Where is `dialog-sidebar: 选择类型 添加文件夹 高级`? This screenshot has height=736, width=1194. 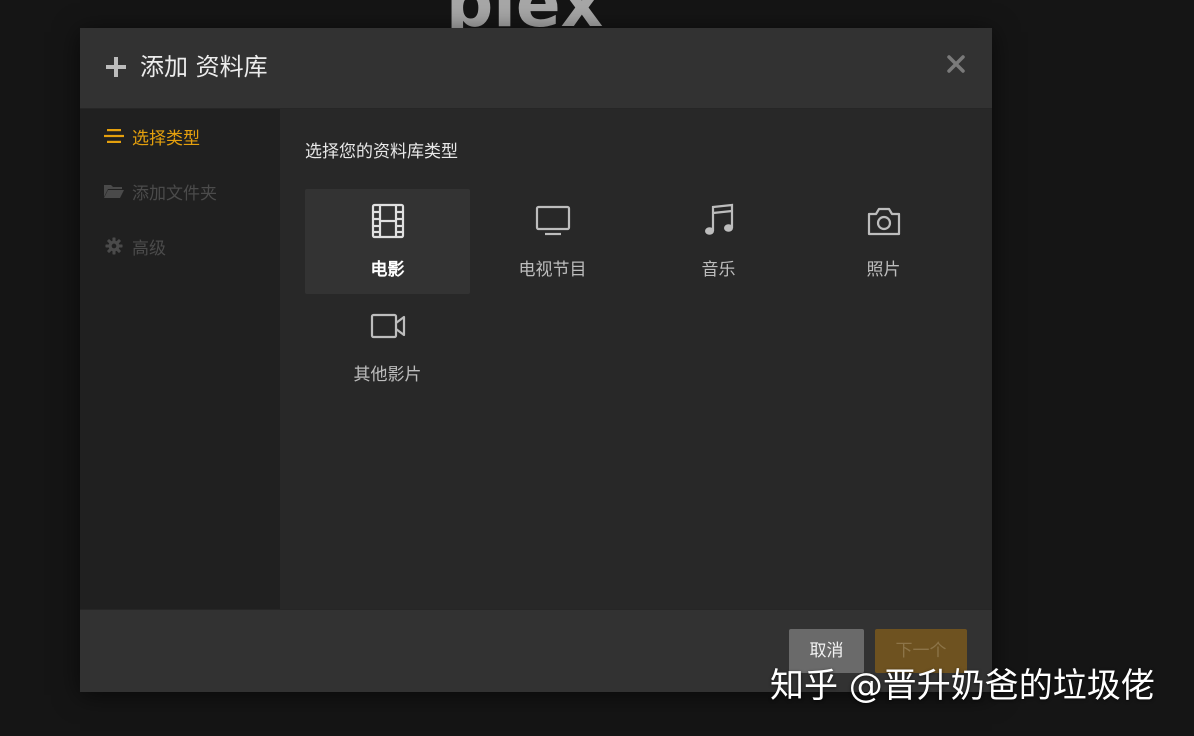 dialog-sidebar: 选择类型 添加文件夹 高级 is located at coordinates (180, 359).